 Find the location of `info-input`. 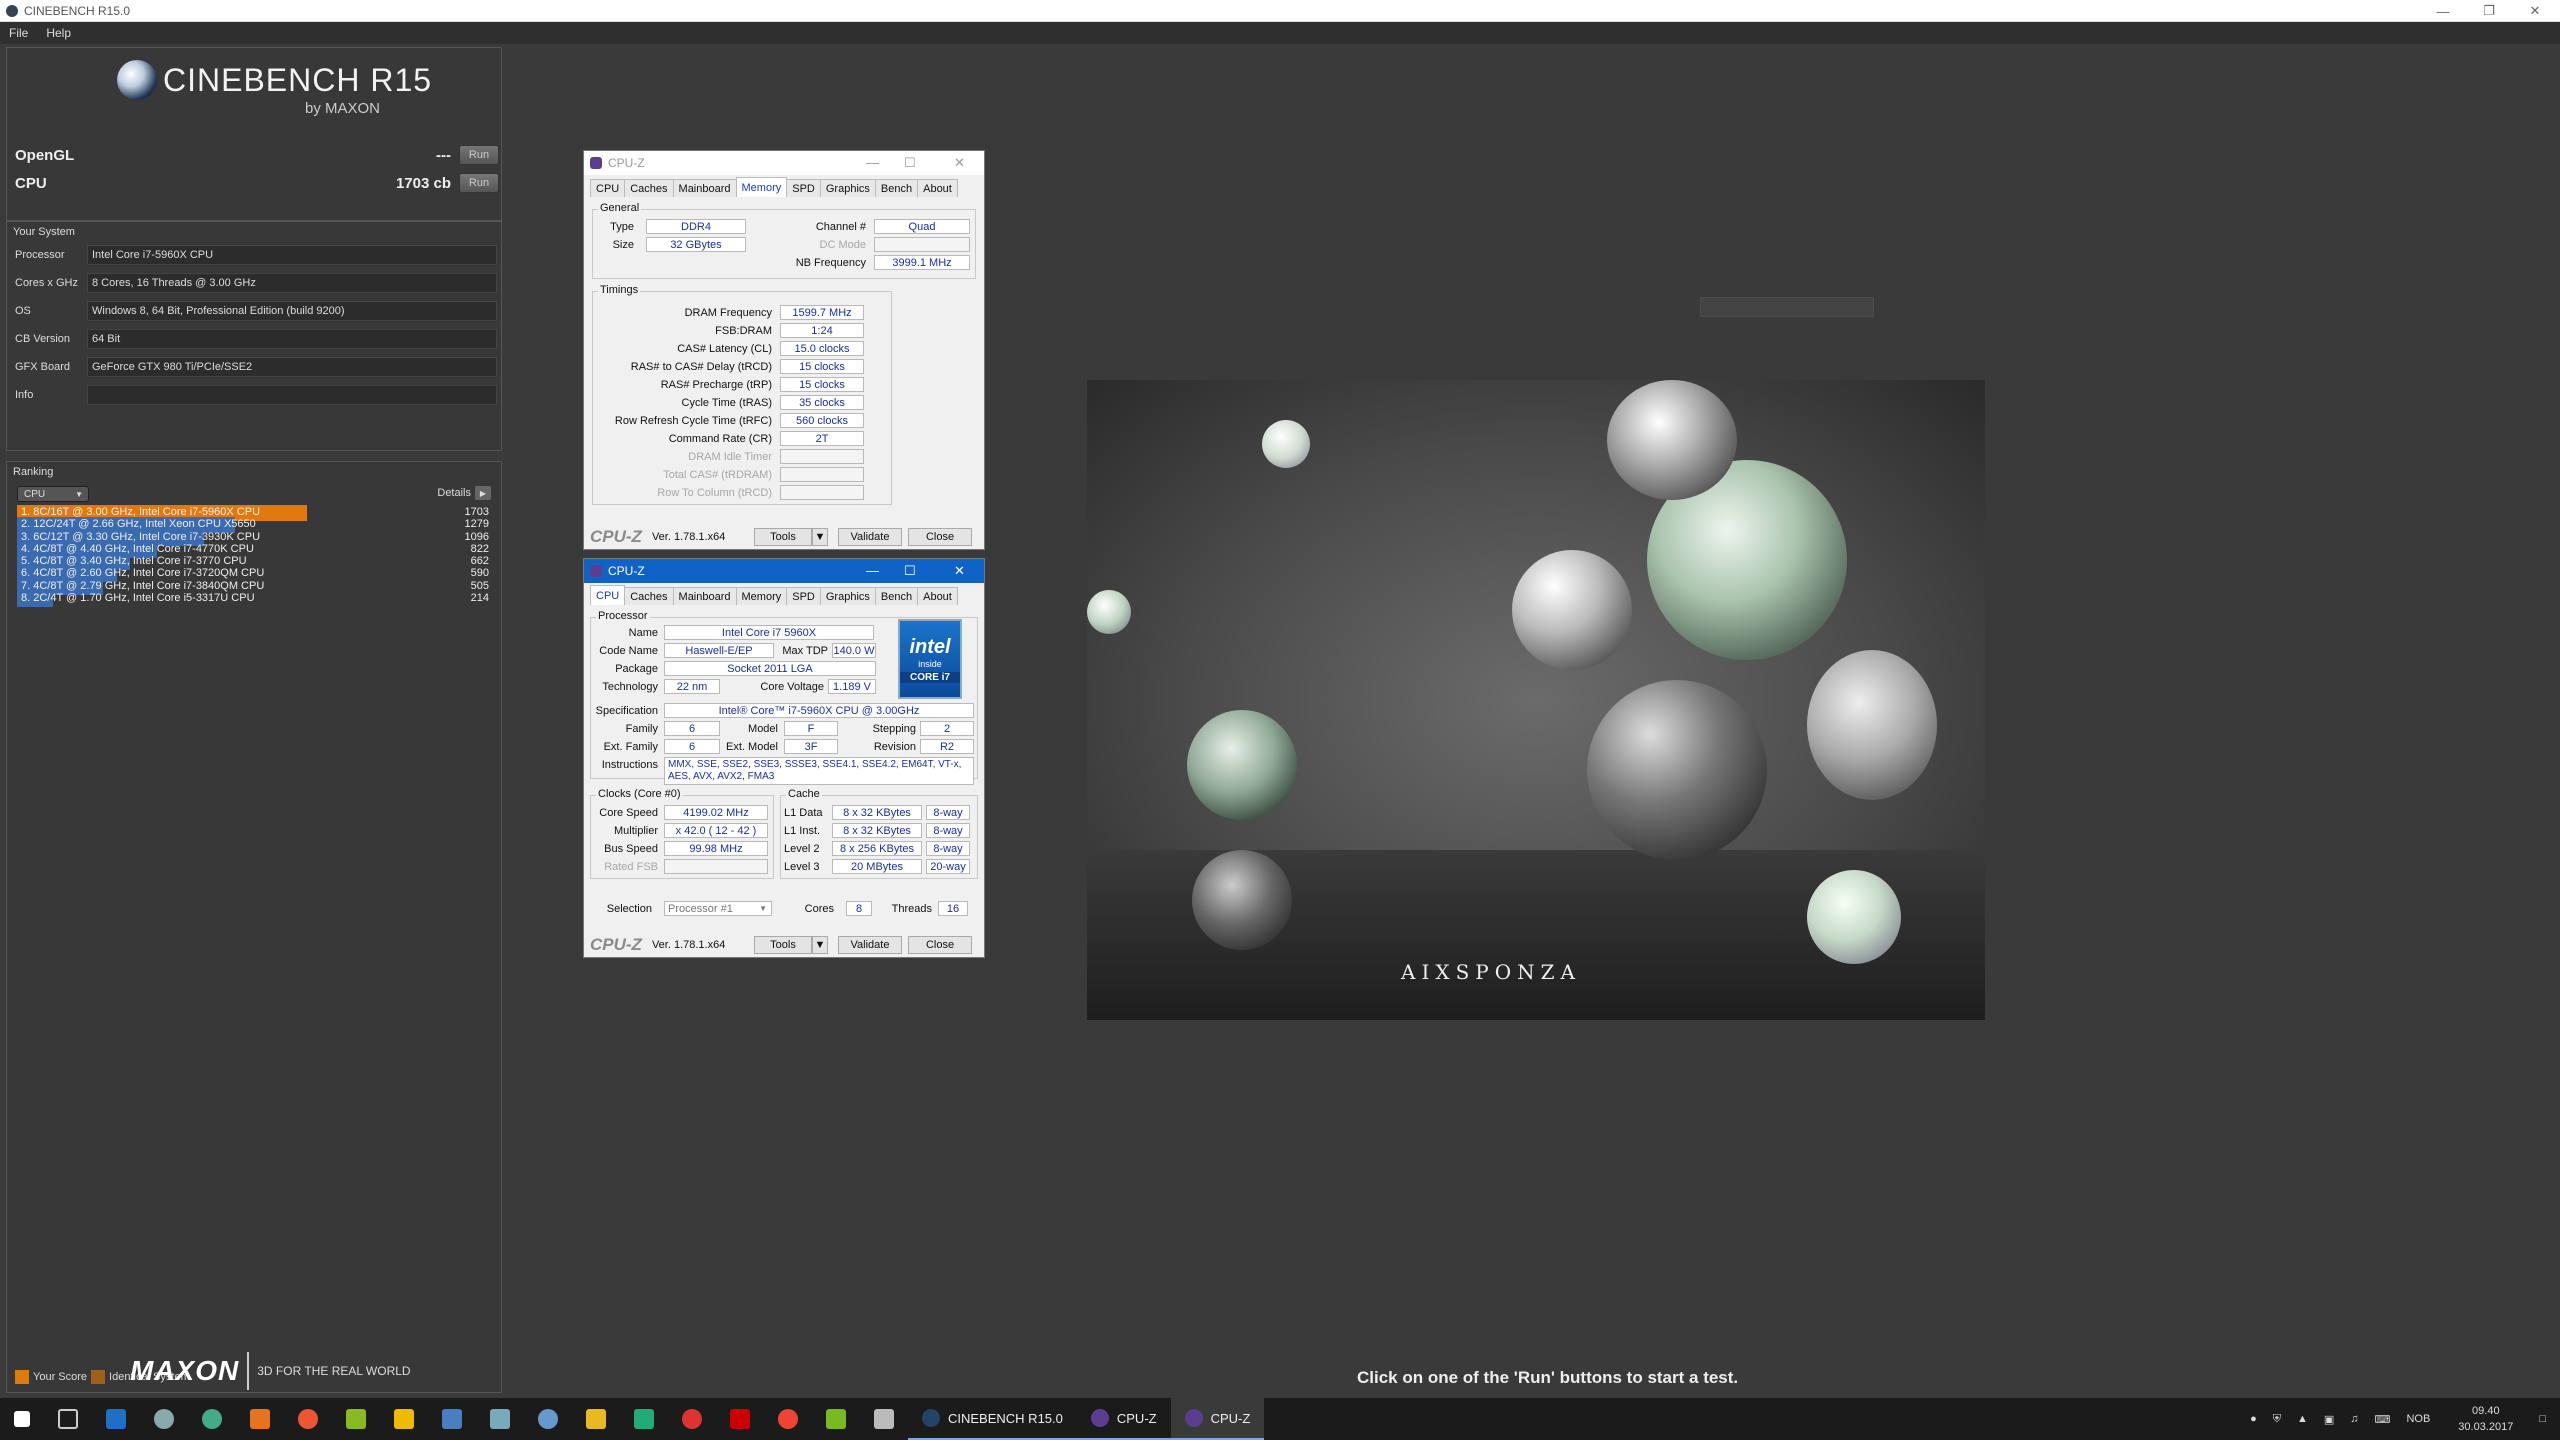

info-input is located at coordinates (292, 395).